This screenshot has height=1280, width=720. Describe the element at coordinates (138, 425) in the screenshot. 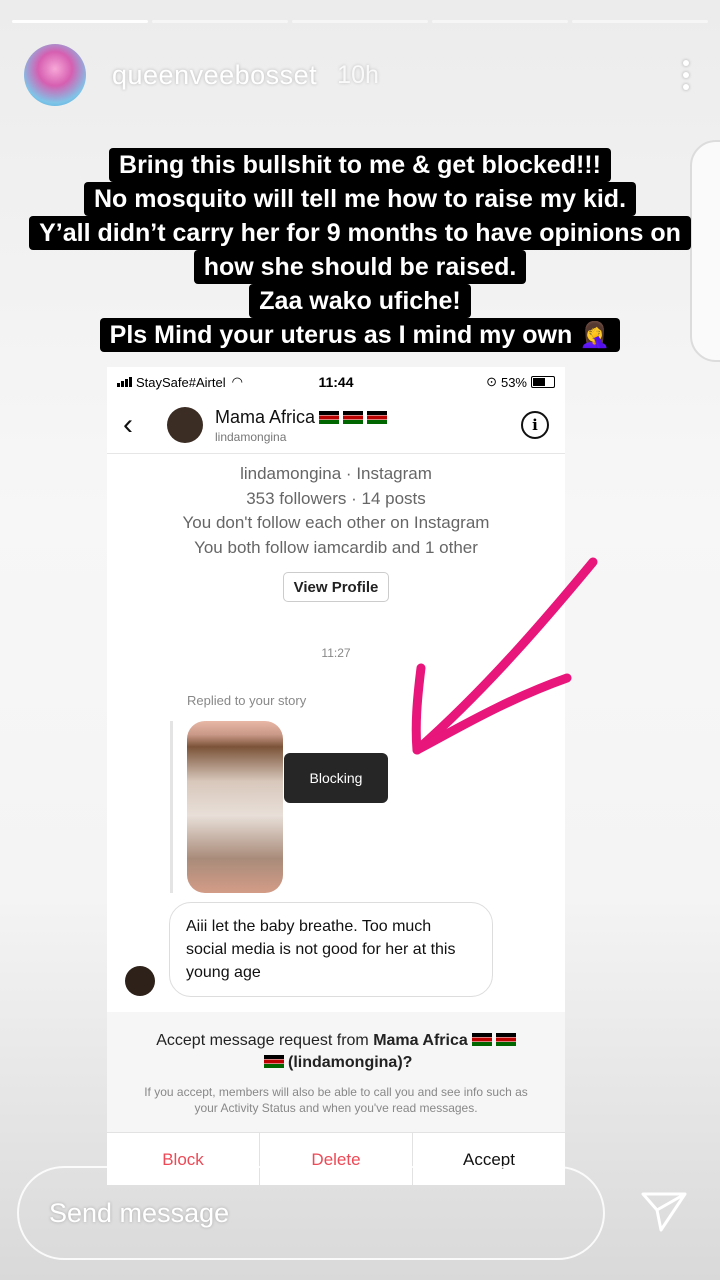

I see `back-chevron-icon: ‹` at that location.